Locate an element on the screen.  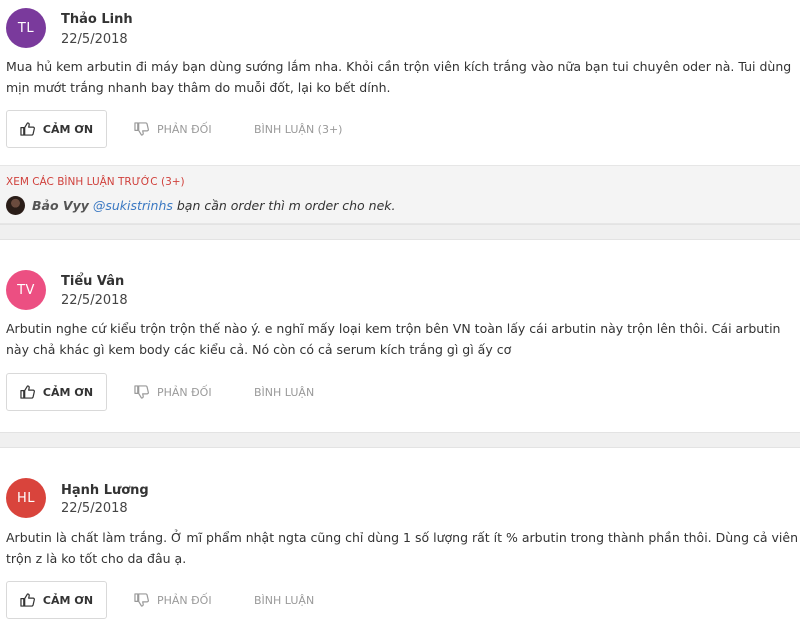
avatar is located at coordinates (15, 205).